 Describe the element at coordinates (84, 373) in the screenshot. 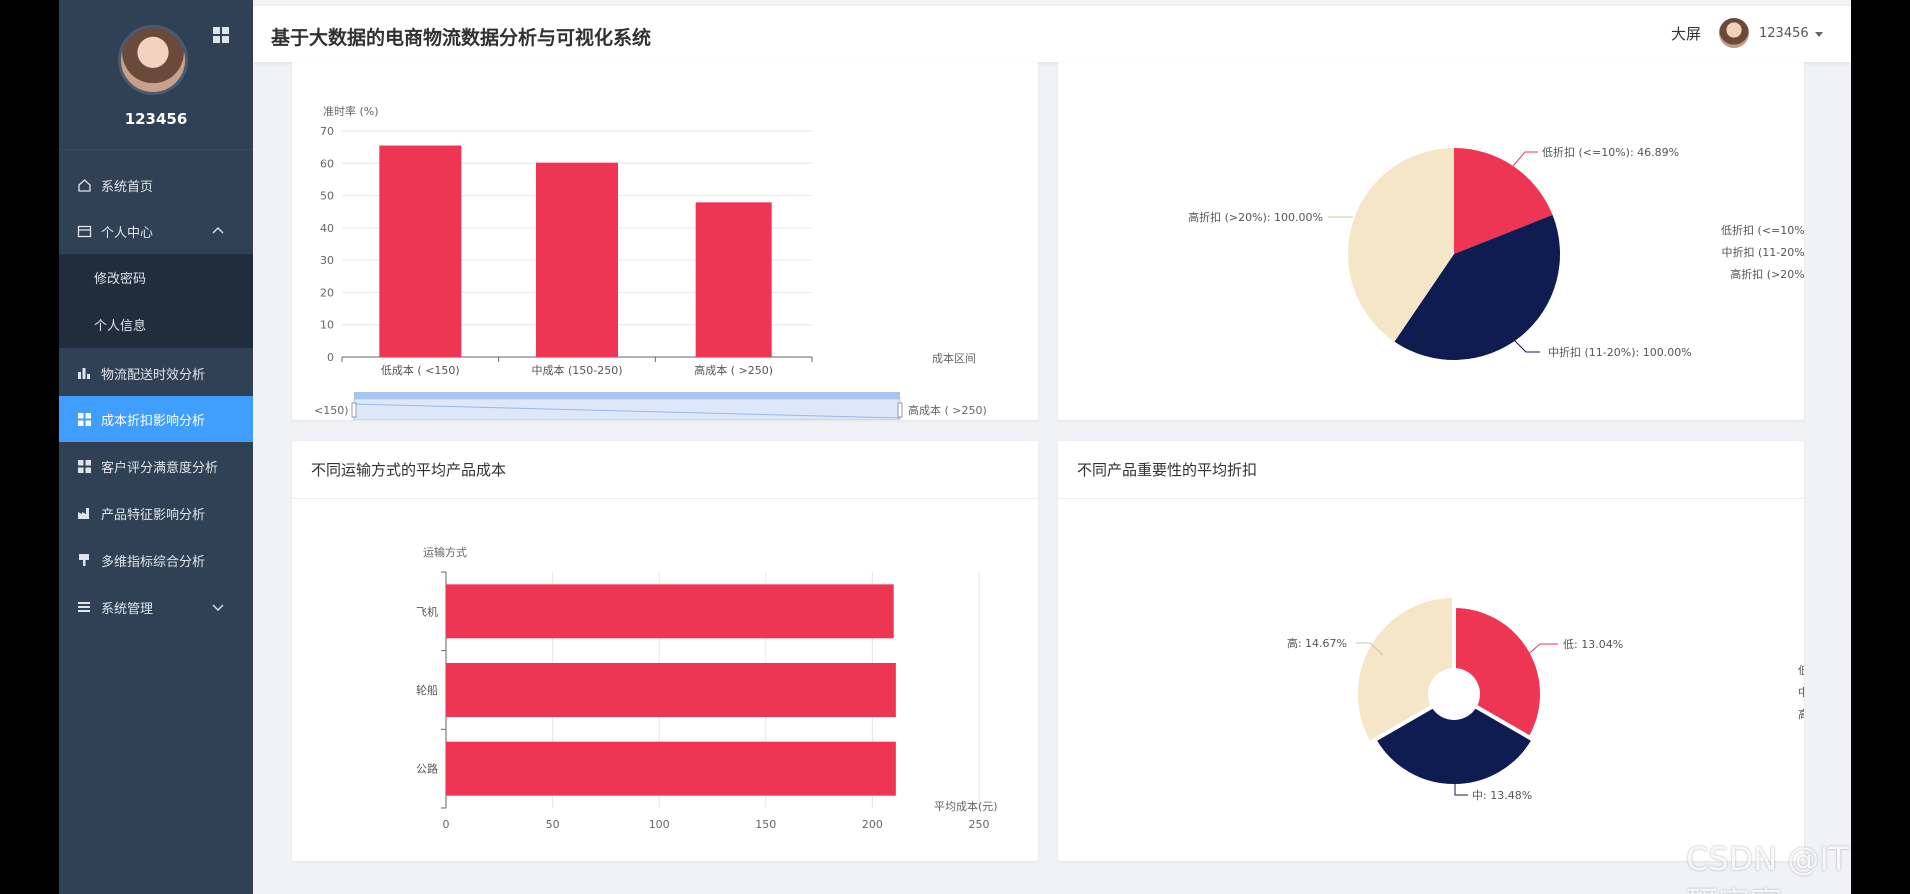

I see `bar-chart-icon` at that location.